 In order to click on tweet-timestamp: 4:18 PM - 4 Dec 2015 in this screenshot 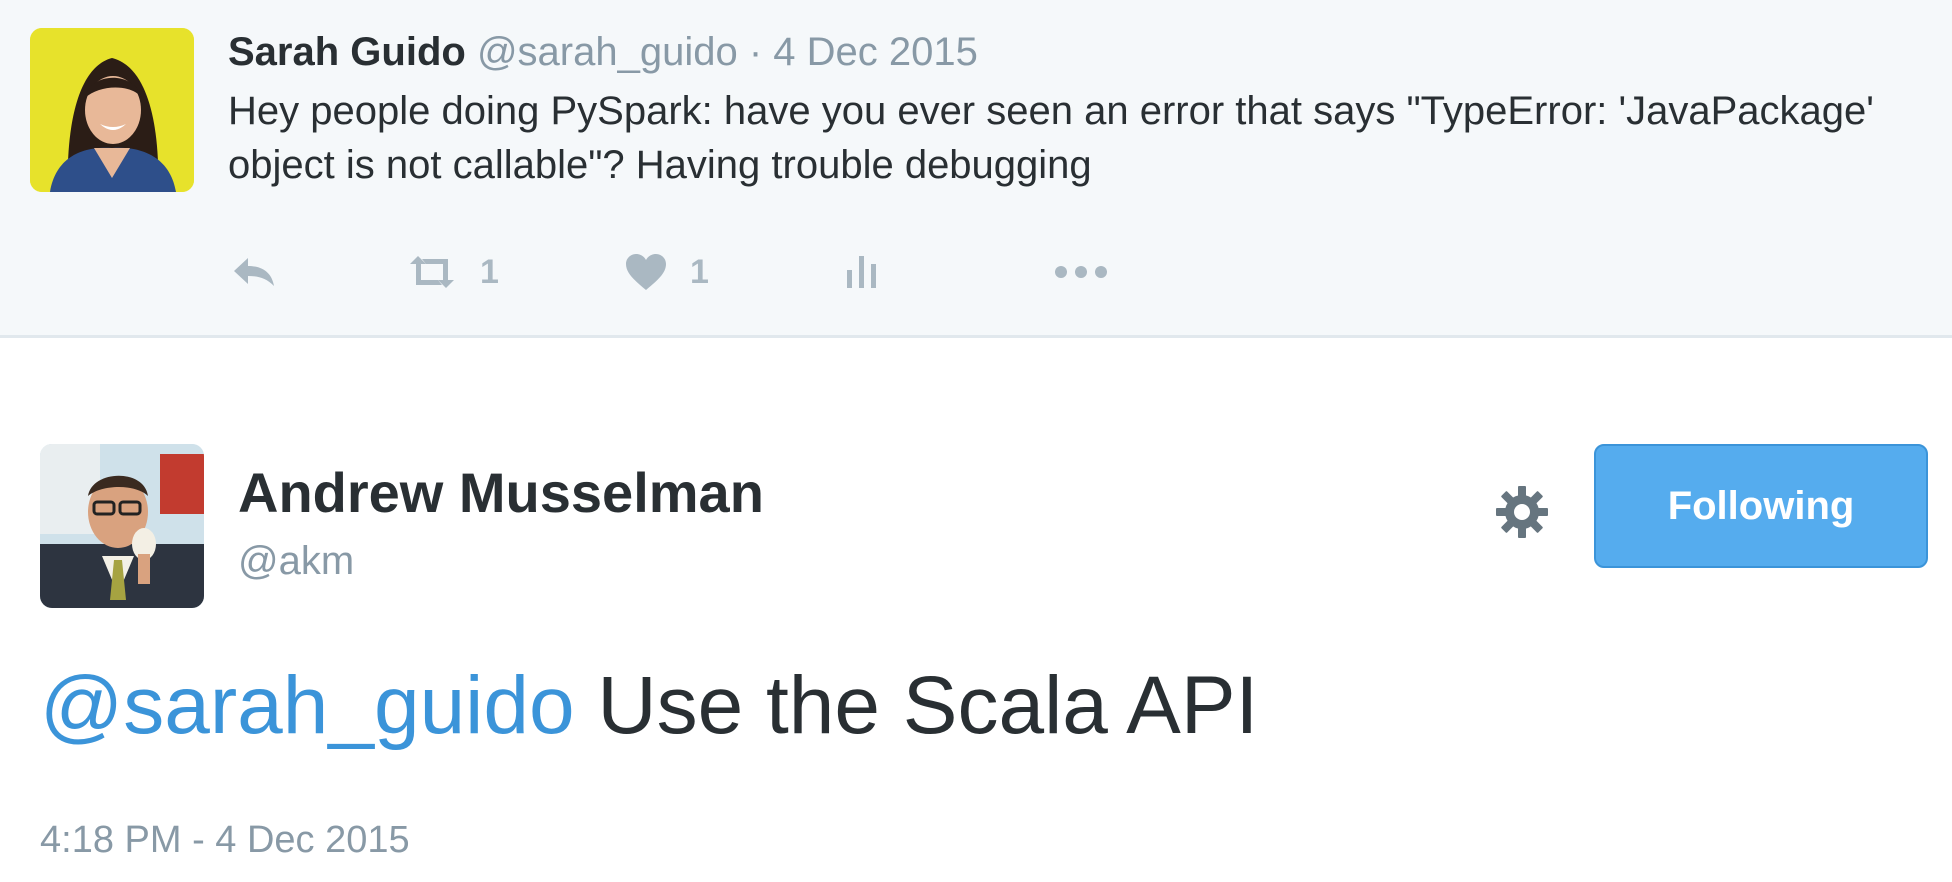, I will do `click(225, 840)`.